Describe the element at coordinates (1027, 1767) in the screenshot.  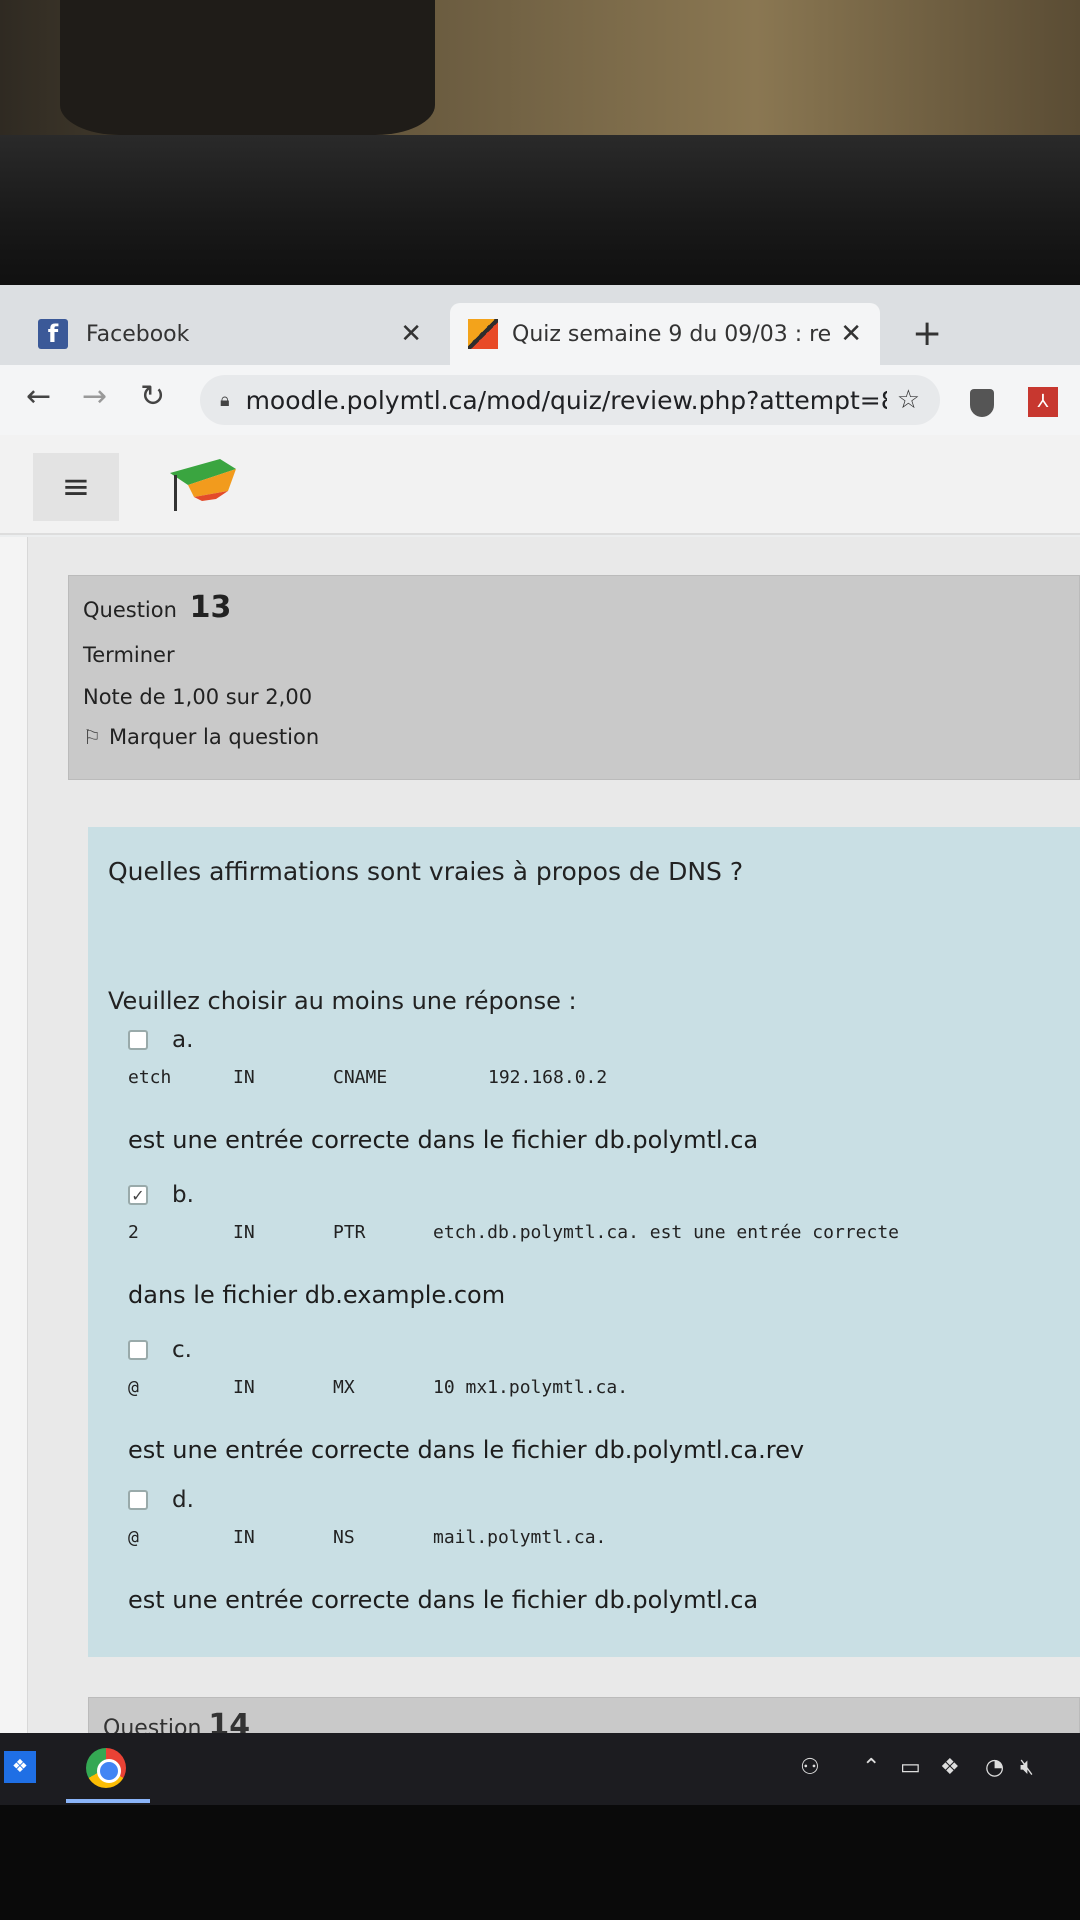
I see `volume-muted-icon: 🔇︎` at that location.